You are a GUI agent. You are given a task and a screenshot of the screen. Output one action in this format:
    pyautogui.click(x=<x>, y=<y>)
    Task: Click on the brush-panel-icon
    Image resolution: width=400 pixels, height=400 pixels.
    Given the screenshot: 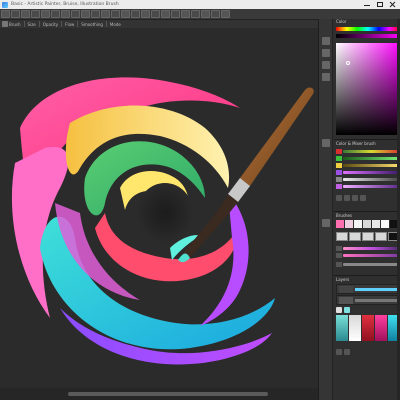 What is the action you would take?
    pyautogui.click(x=326, y=65)
    